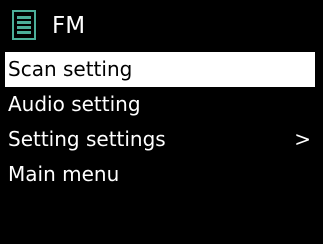 Image resolution: width=323 pixels, height=244 pixels. I want to click on menu-item-main-menu: Main menu, so click(161, 174).